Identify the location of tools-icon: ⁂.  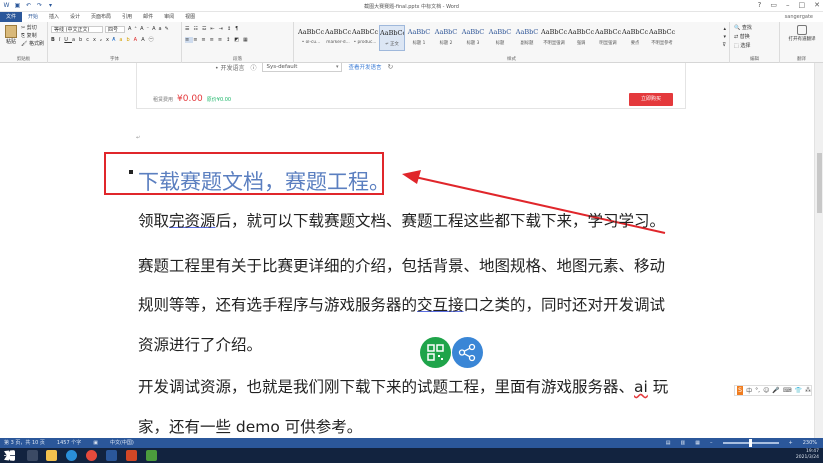
(808, 390).